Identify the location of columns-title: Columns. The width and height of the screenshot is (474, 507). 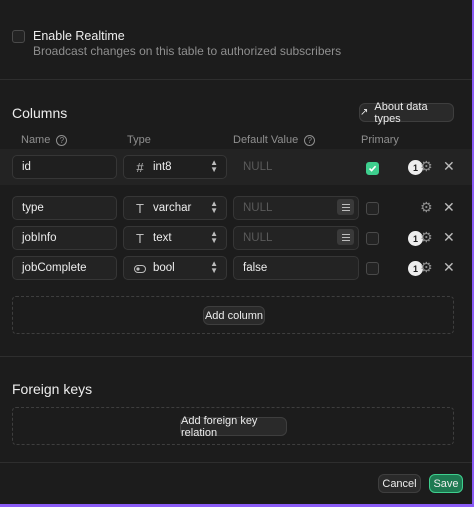
(40, 113).